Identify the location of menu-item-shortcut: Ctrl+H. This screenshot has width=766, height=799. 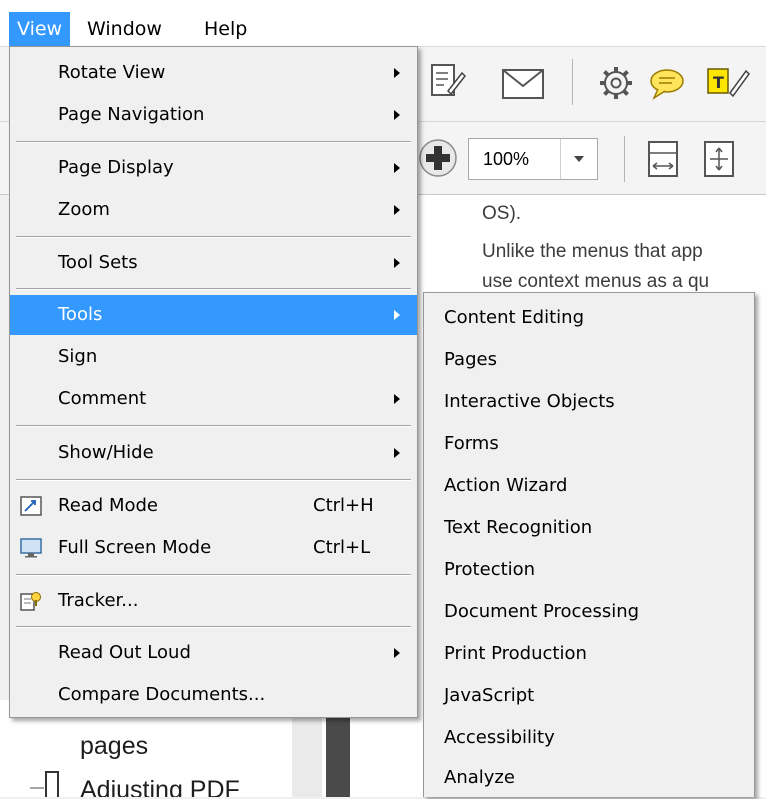
(343, 505).